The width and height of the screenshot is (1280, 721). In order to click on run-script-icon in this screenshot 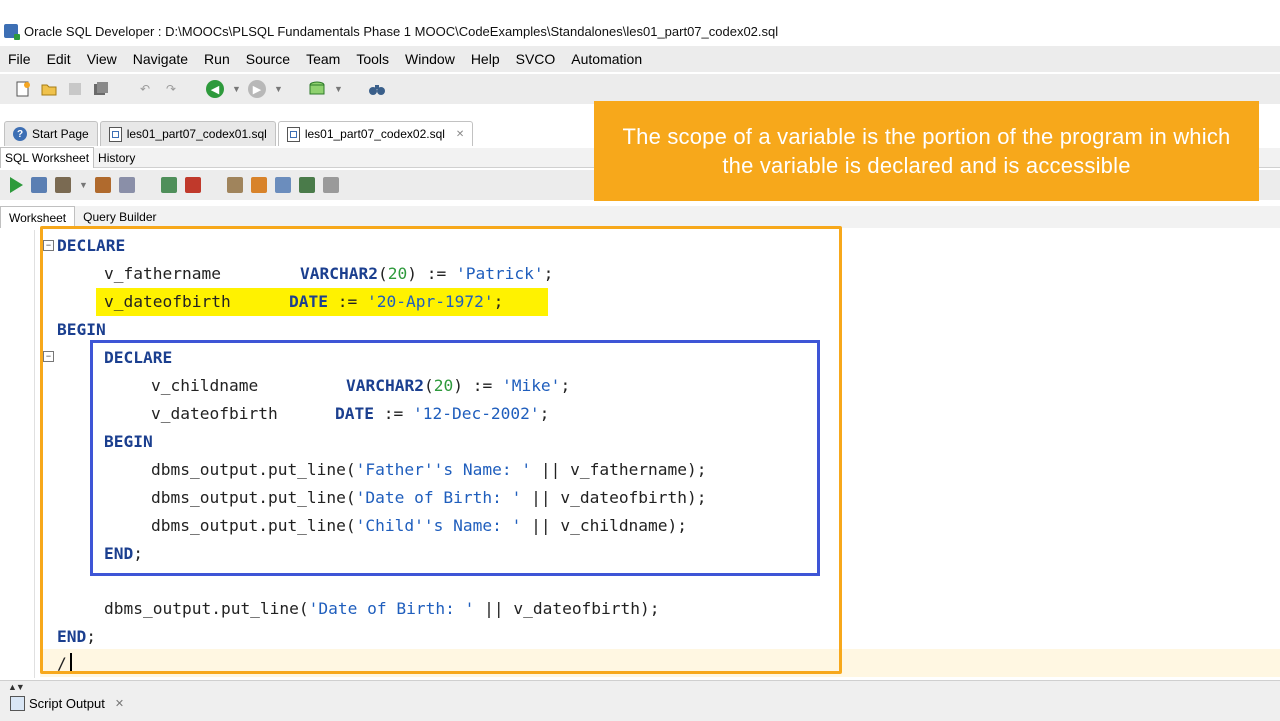, I will do `click(39, 185)`.